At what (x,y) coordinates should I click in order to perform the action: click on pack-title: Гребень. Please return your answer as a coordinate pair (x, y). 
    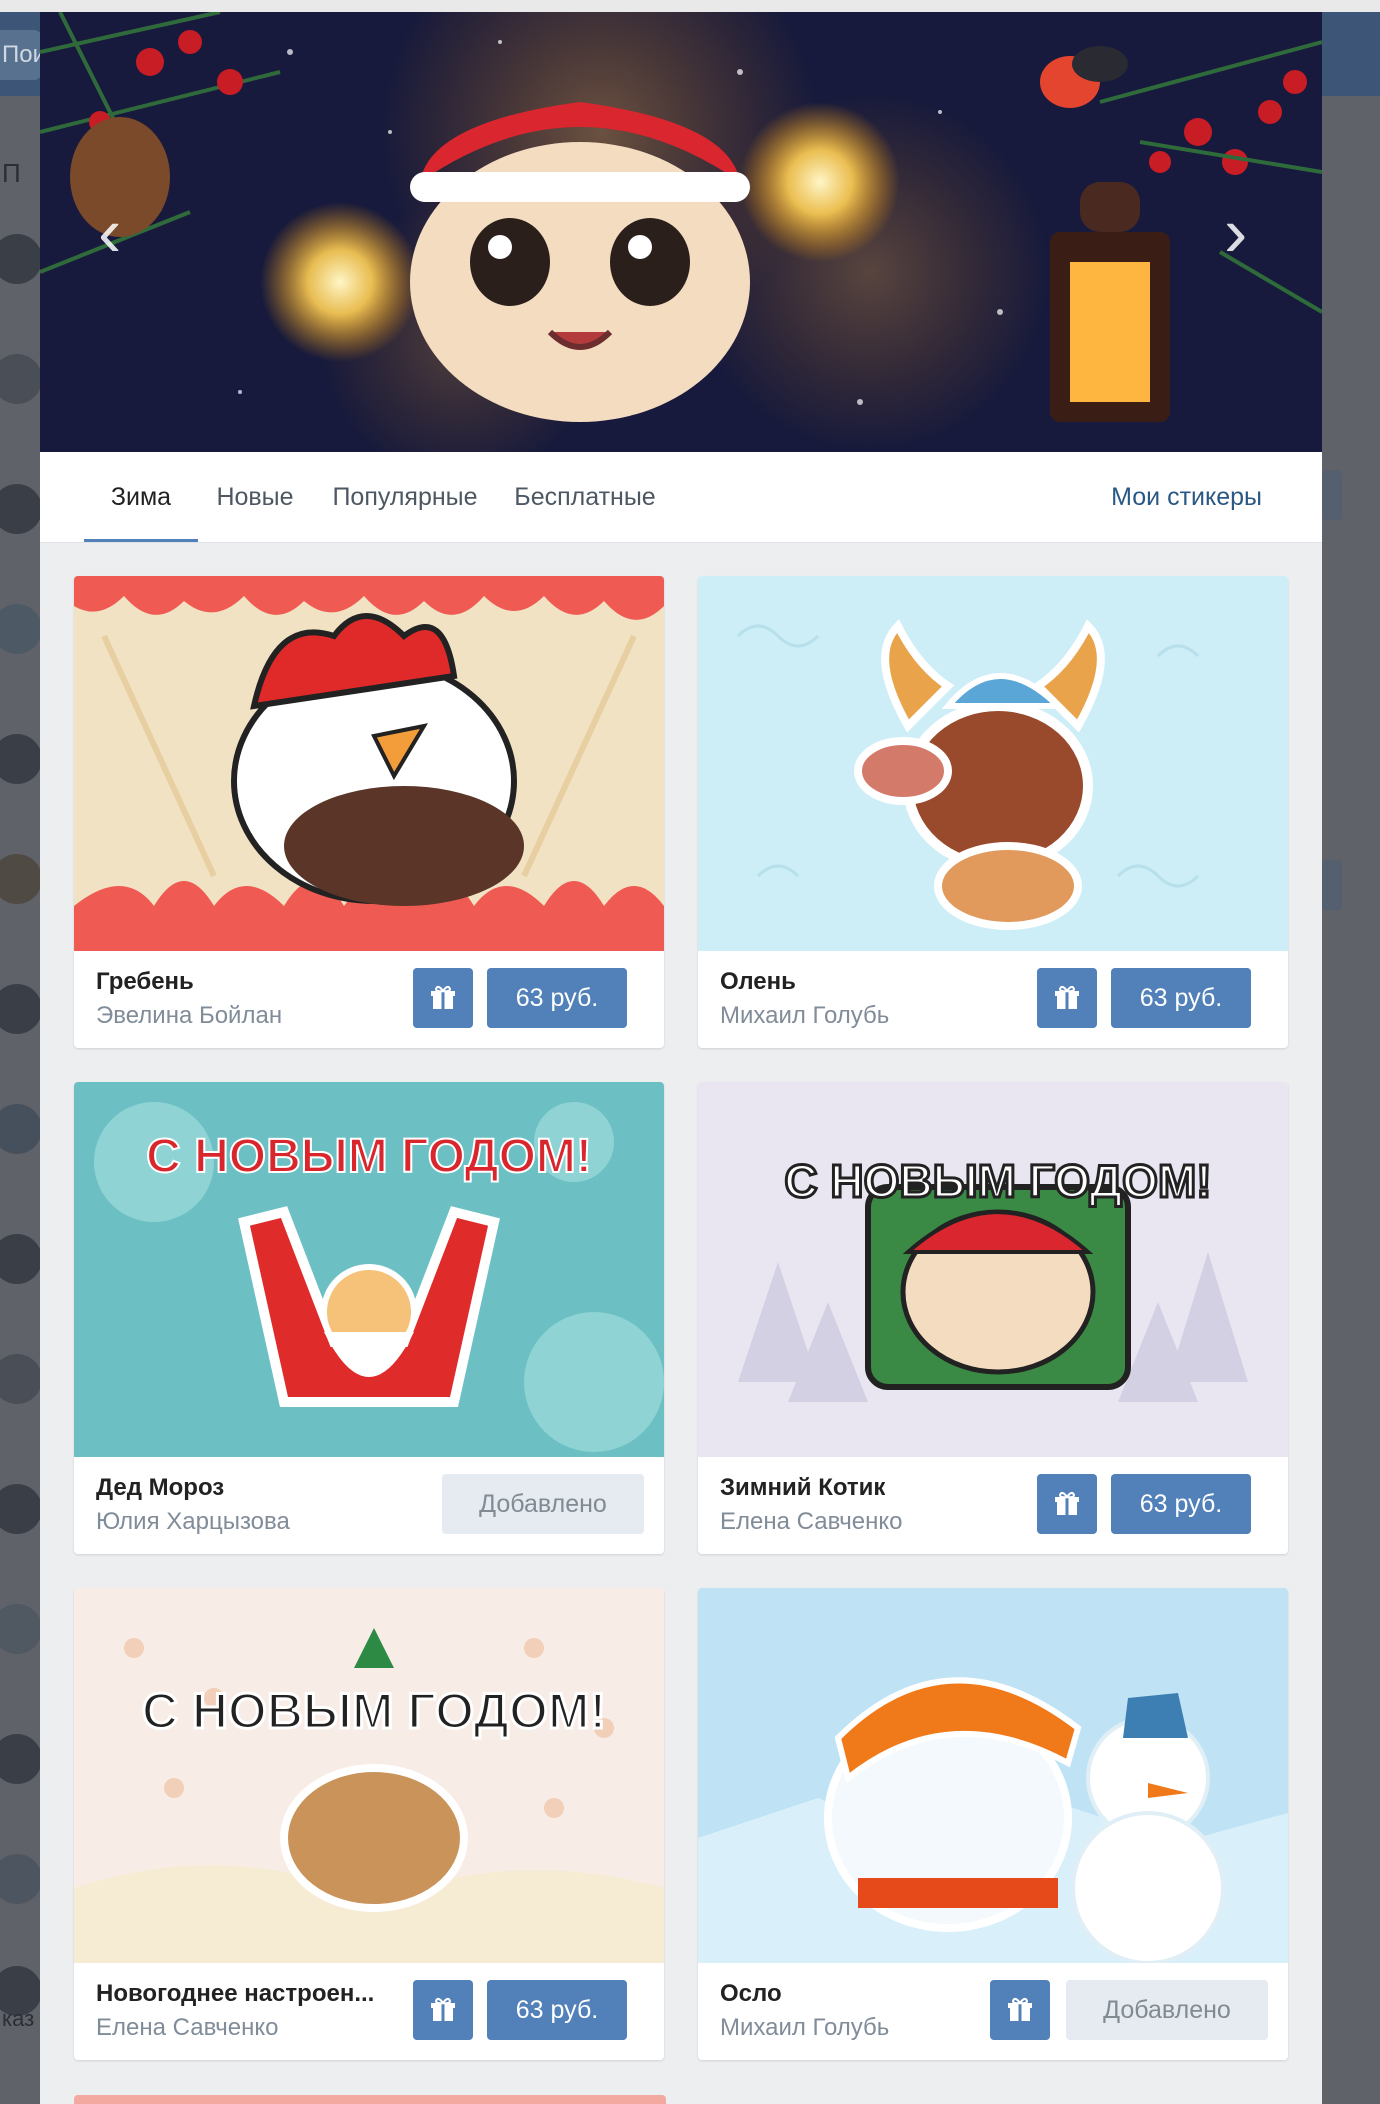
    Looking at the image, I should click on (145, 982).